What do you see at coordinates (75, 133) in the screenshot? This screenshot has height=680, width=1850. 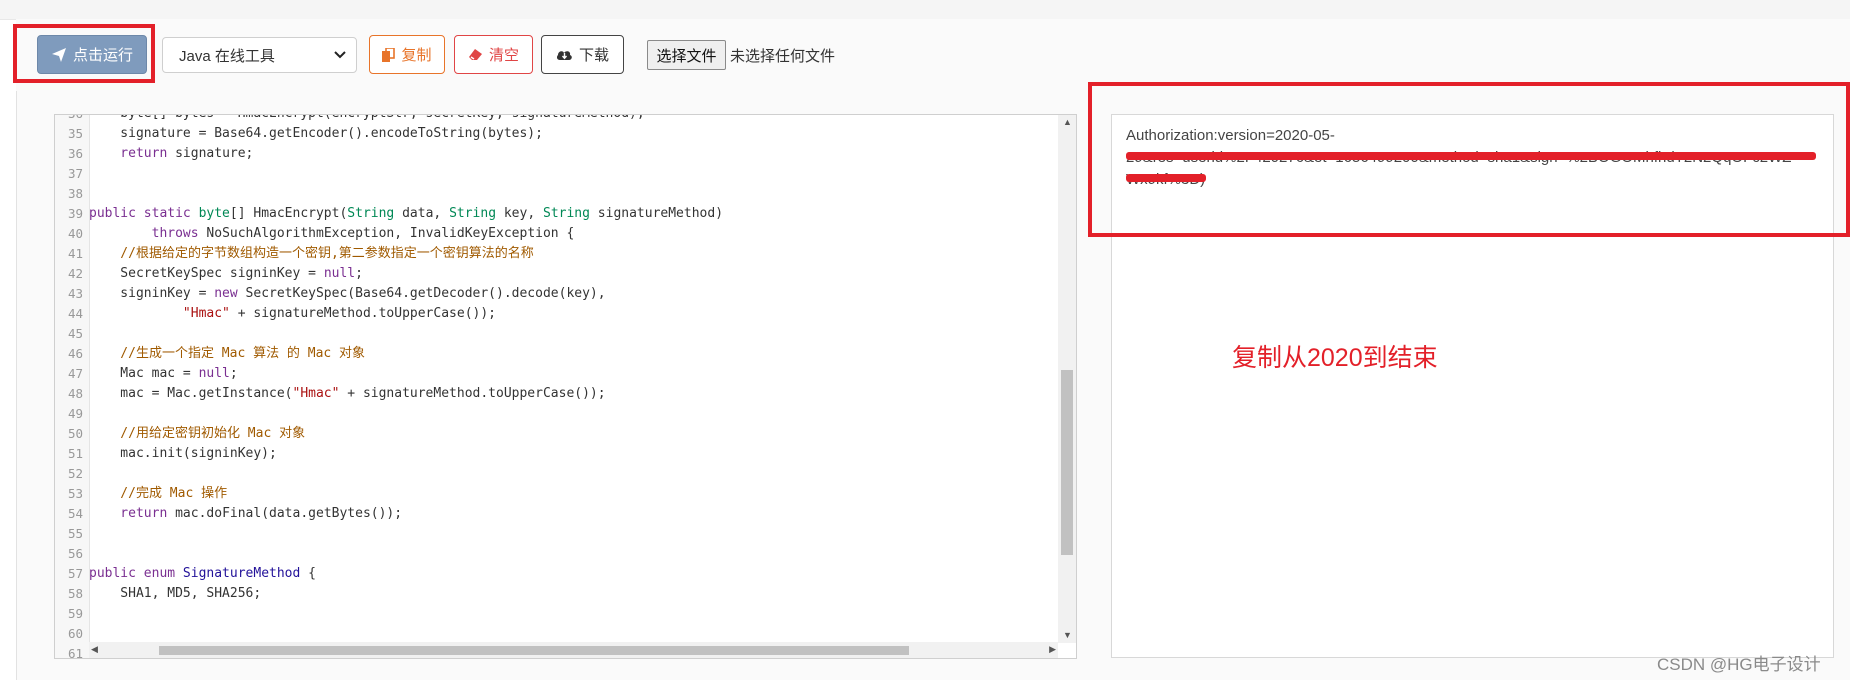 I see `line-number: 35` at bounding box center [75, 133].